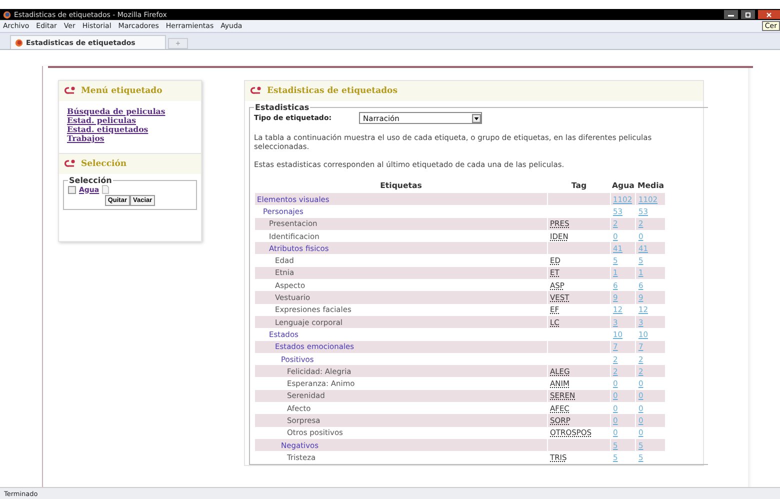 The height and width of the screenshot is (499, 780). What do you see at coordinates (476, 118) in the screenshot?
I see `dropdown-arrow-icon` at bounding box center [476, 118].